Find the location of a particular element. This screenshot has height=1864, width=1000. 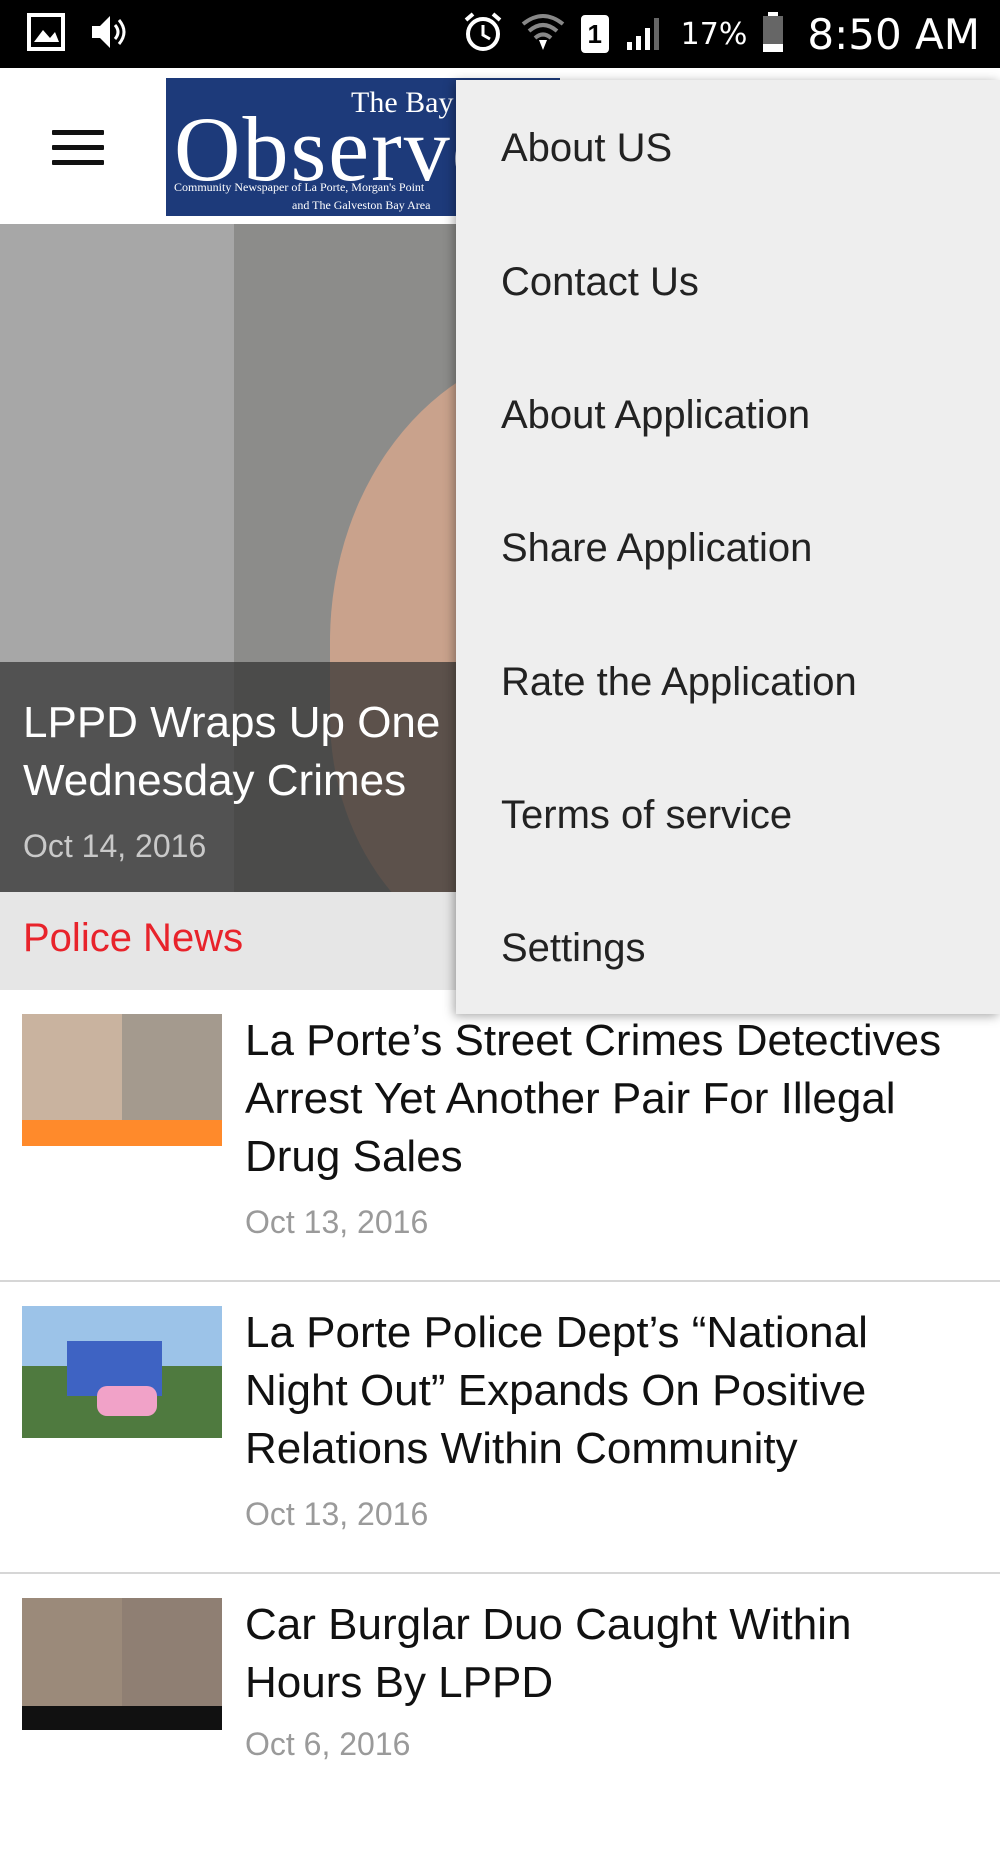

hero-date: Oct 14, 2016 is located at coordinates (115, 846).